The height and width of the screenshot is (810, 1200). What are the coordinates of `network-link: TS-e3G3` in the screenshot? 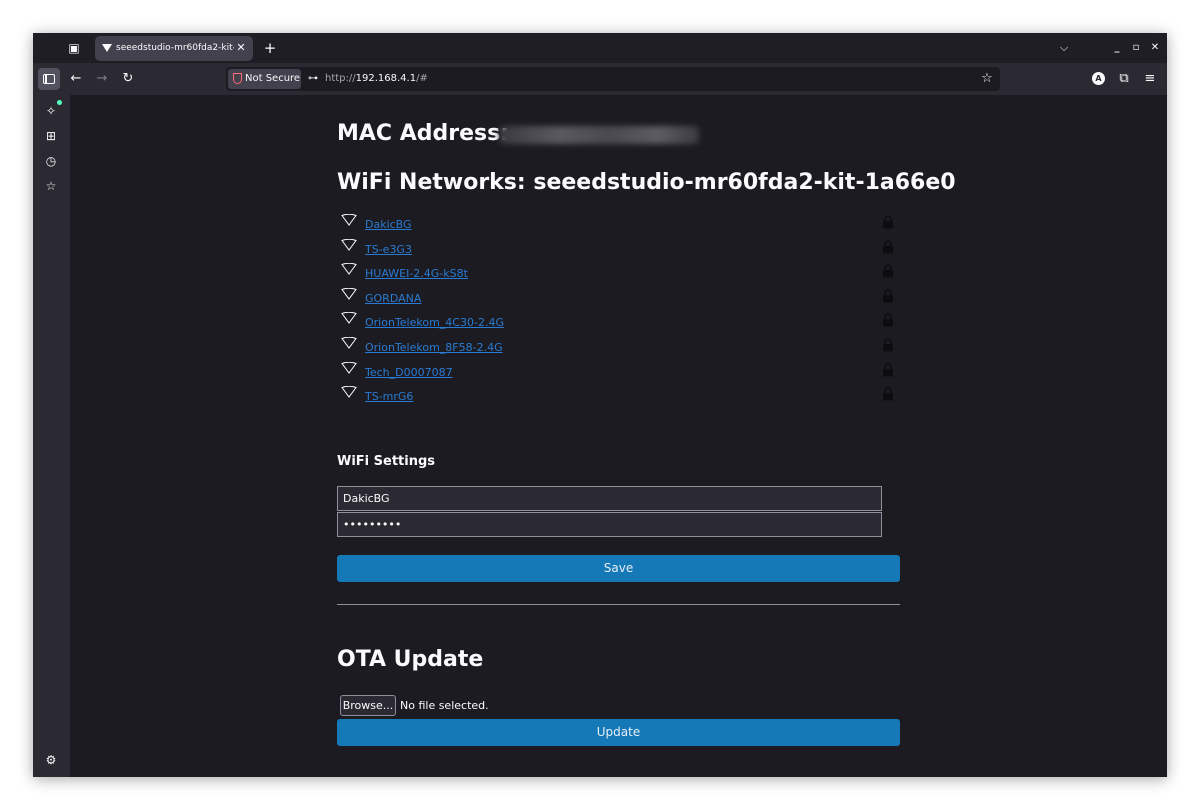 It's located at (388, 250).